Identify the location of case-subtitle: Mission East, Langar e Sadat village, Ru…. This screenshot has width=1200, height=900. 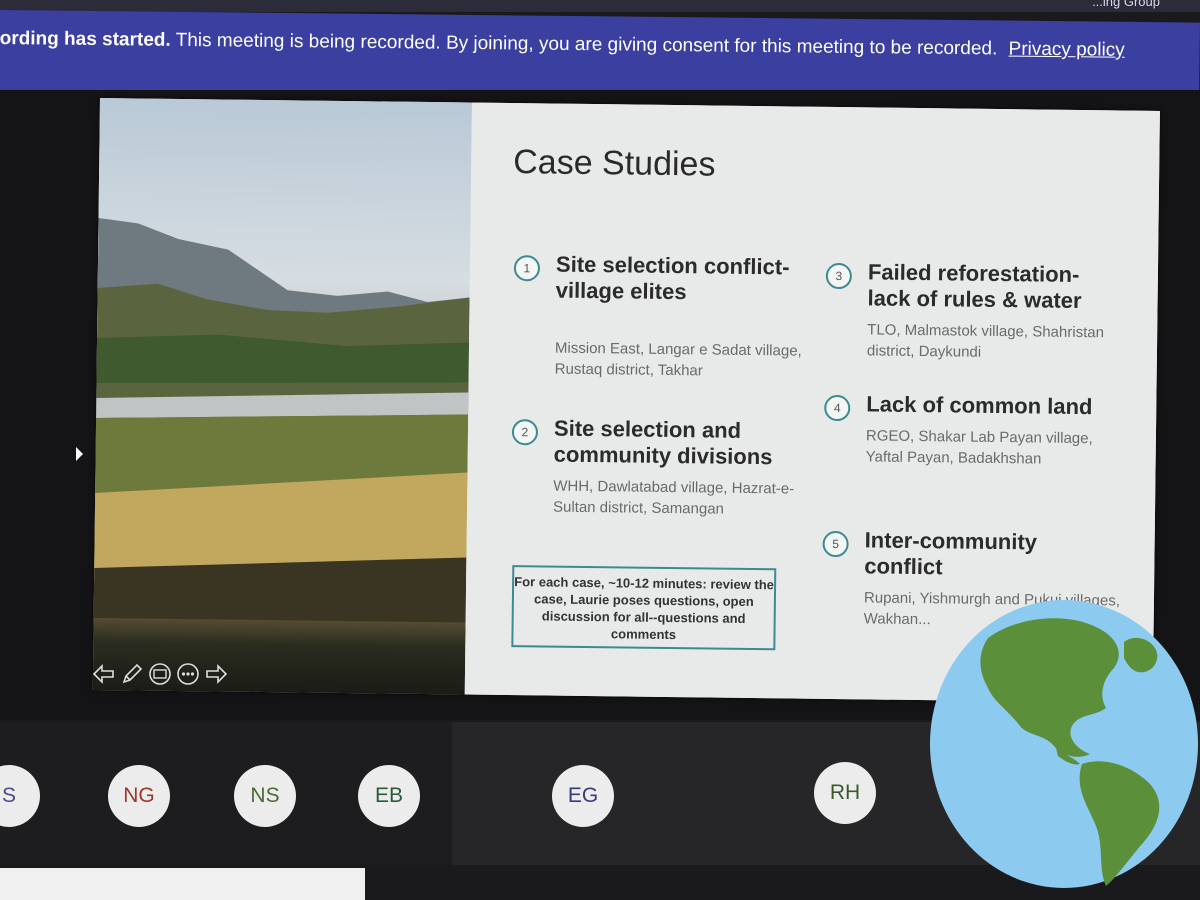
(678, 359).